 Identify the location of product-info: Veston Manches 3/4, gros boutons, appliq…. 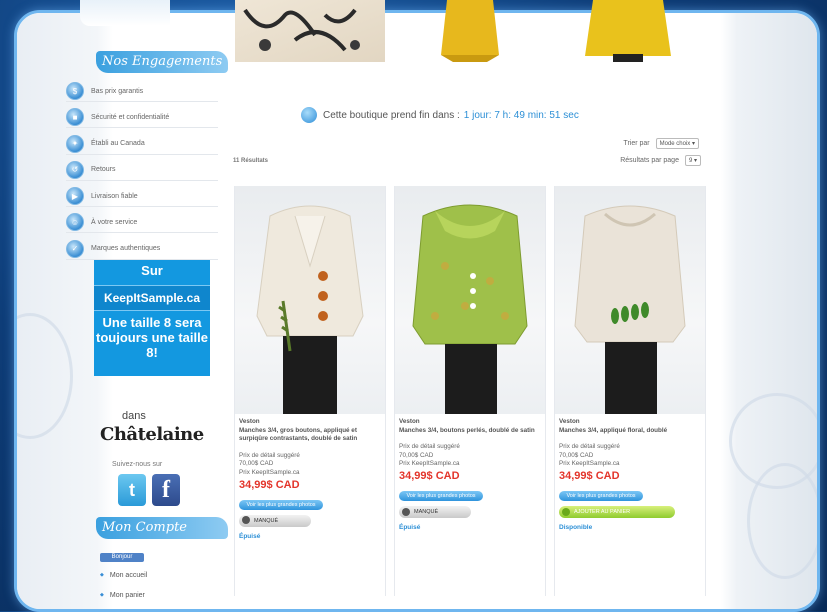
(310, 479).